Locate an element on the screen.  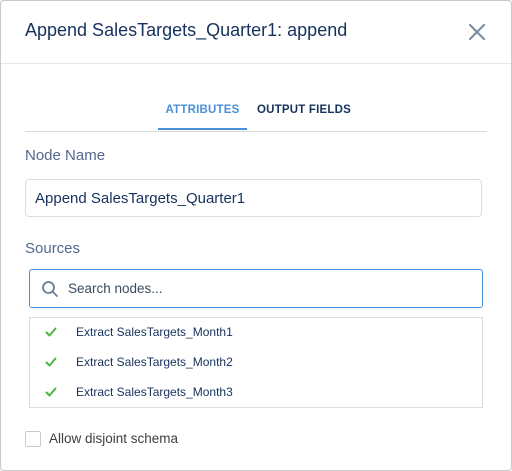
node-name-input is located at coordinates (253, 198).